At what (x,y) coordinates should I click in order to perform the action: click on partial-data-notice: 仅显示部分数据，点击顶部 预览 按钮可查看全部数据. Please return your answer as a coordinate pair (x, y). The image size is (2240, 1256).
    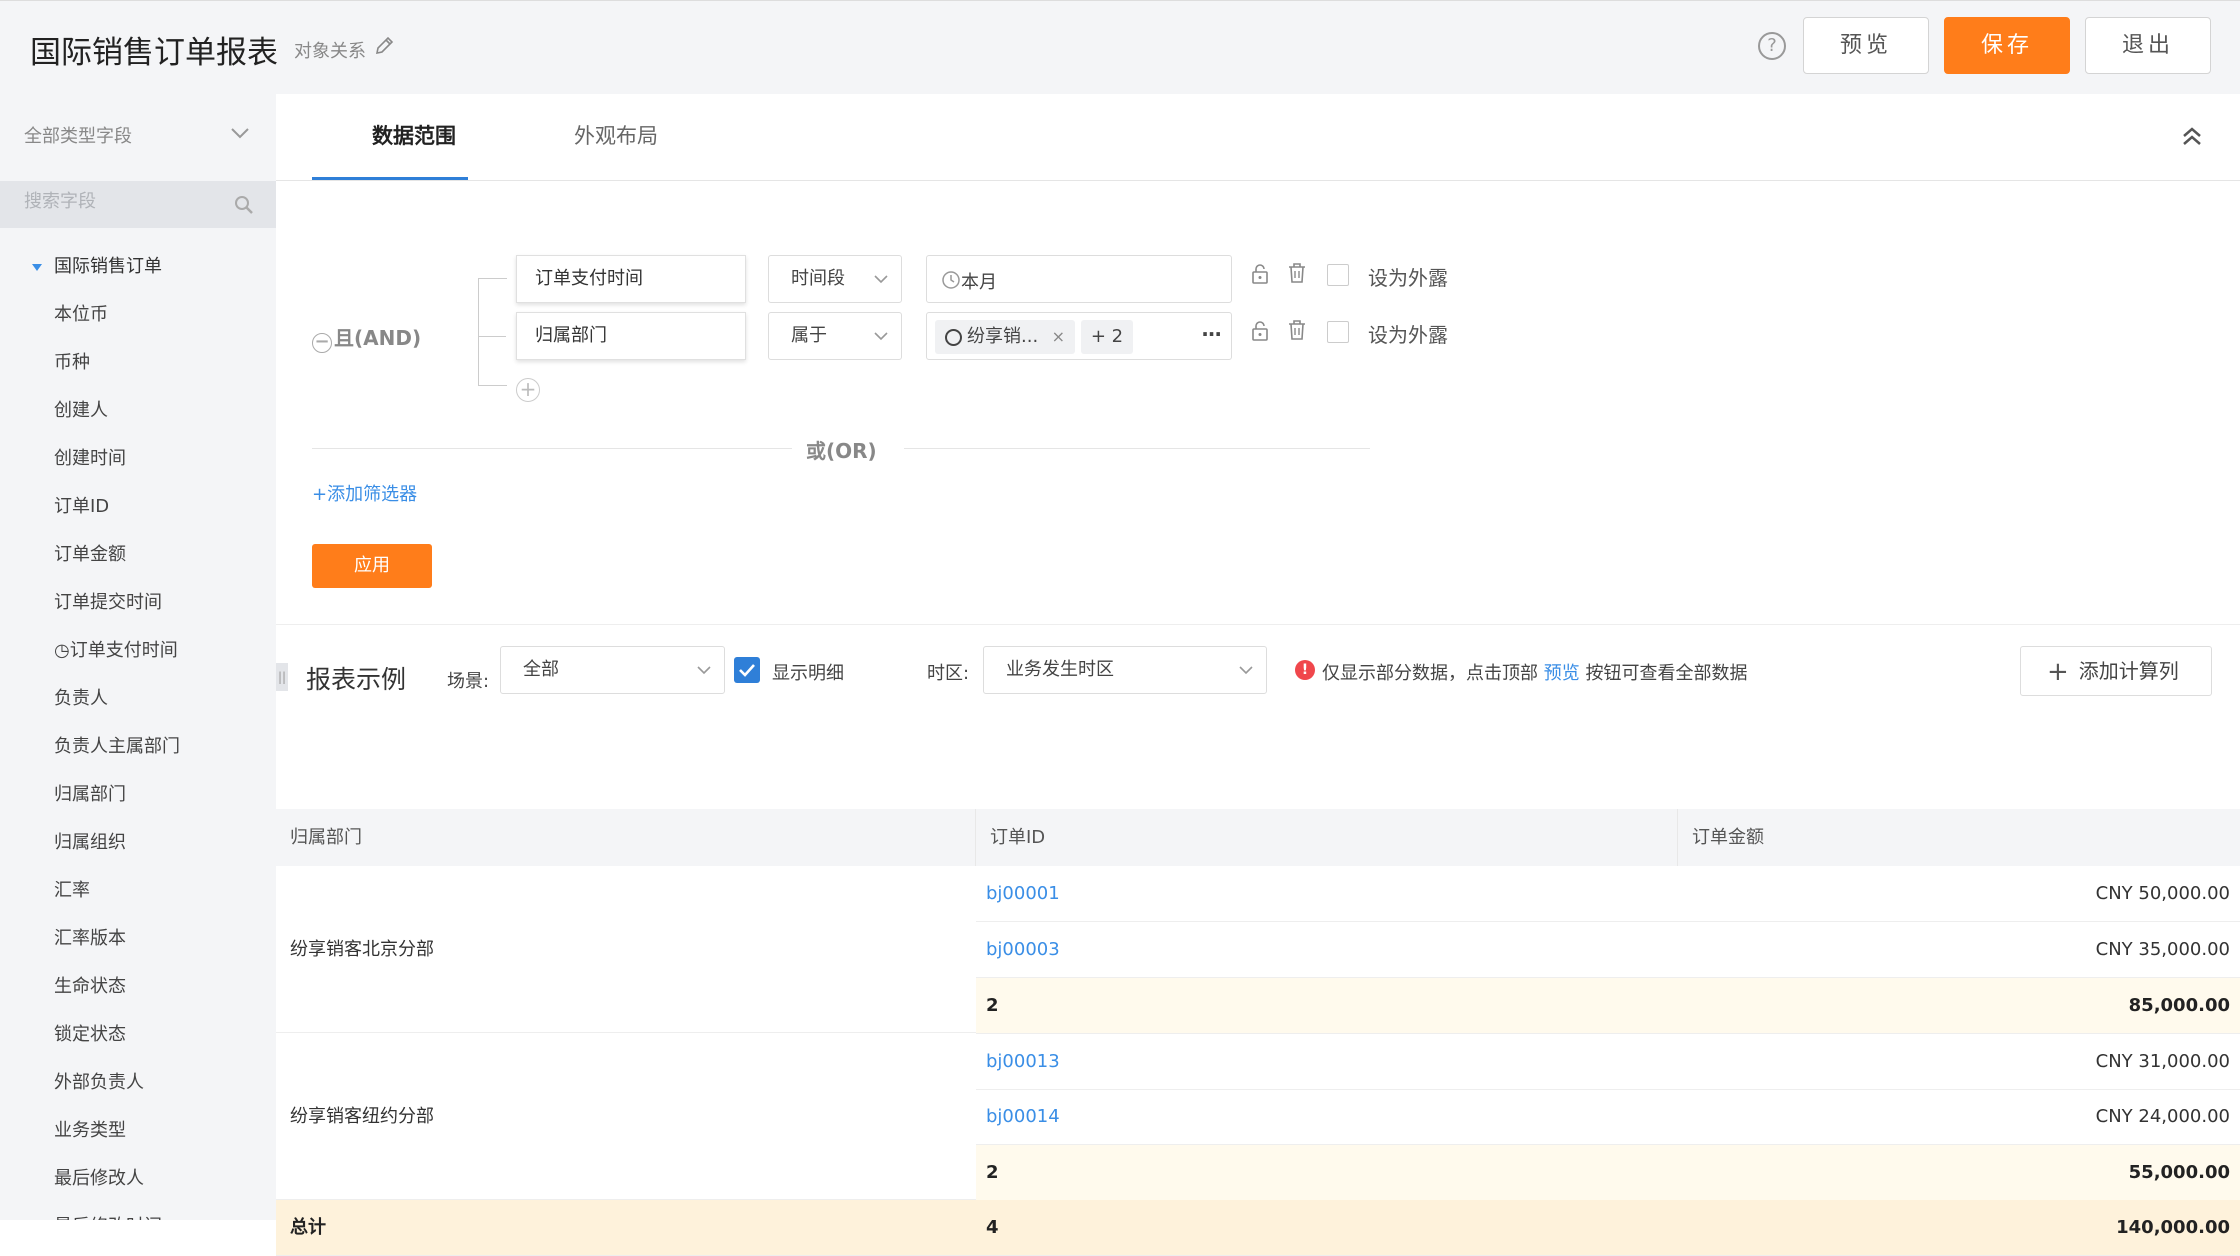
    Looking at the image, I should click on (1534, 672).